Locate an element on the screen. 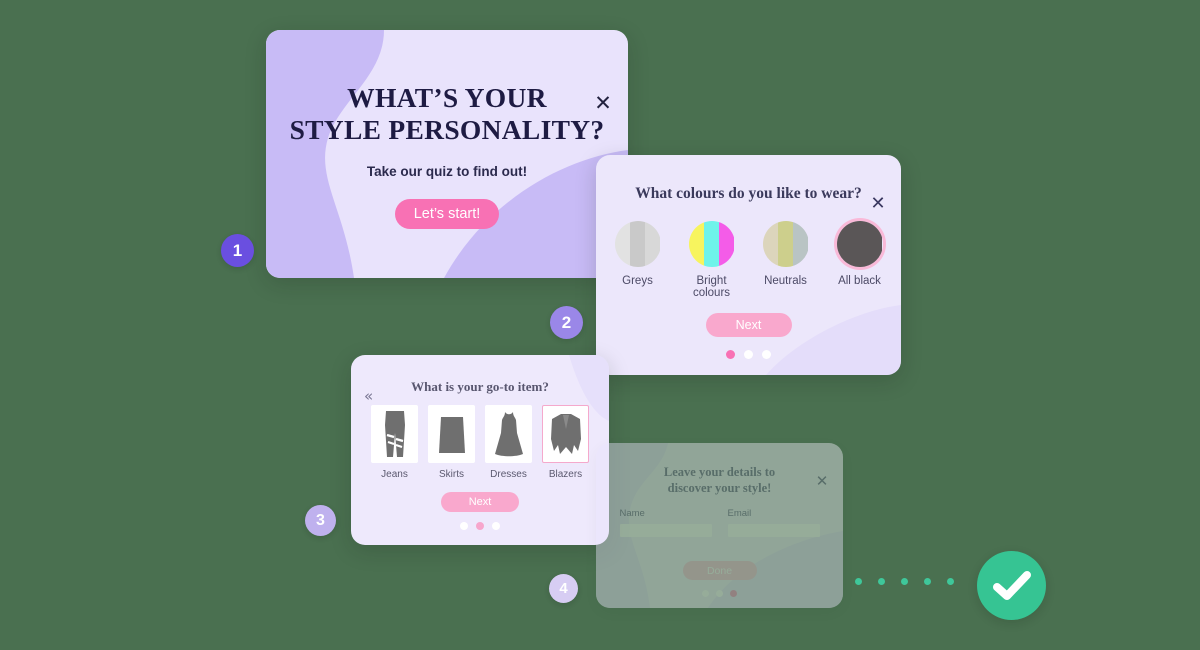  name-input is located at coordinates (665, 531).